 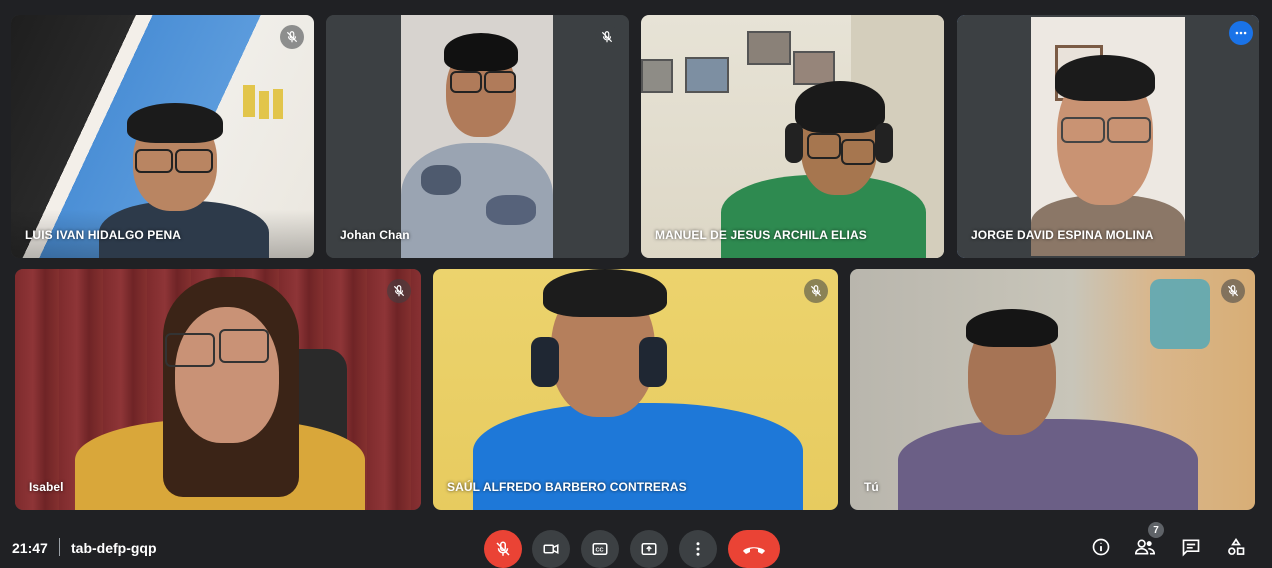 I want to click on end-call-button, so click(x=754, y=549).